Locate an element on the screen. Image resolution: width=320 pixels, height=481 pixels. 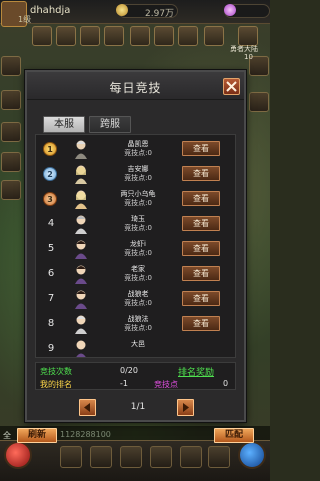
ranking-row: 5 龙虾i 竞技点:0 查看 is located at coordinates (135, 250).